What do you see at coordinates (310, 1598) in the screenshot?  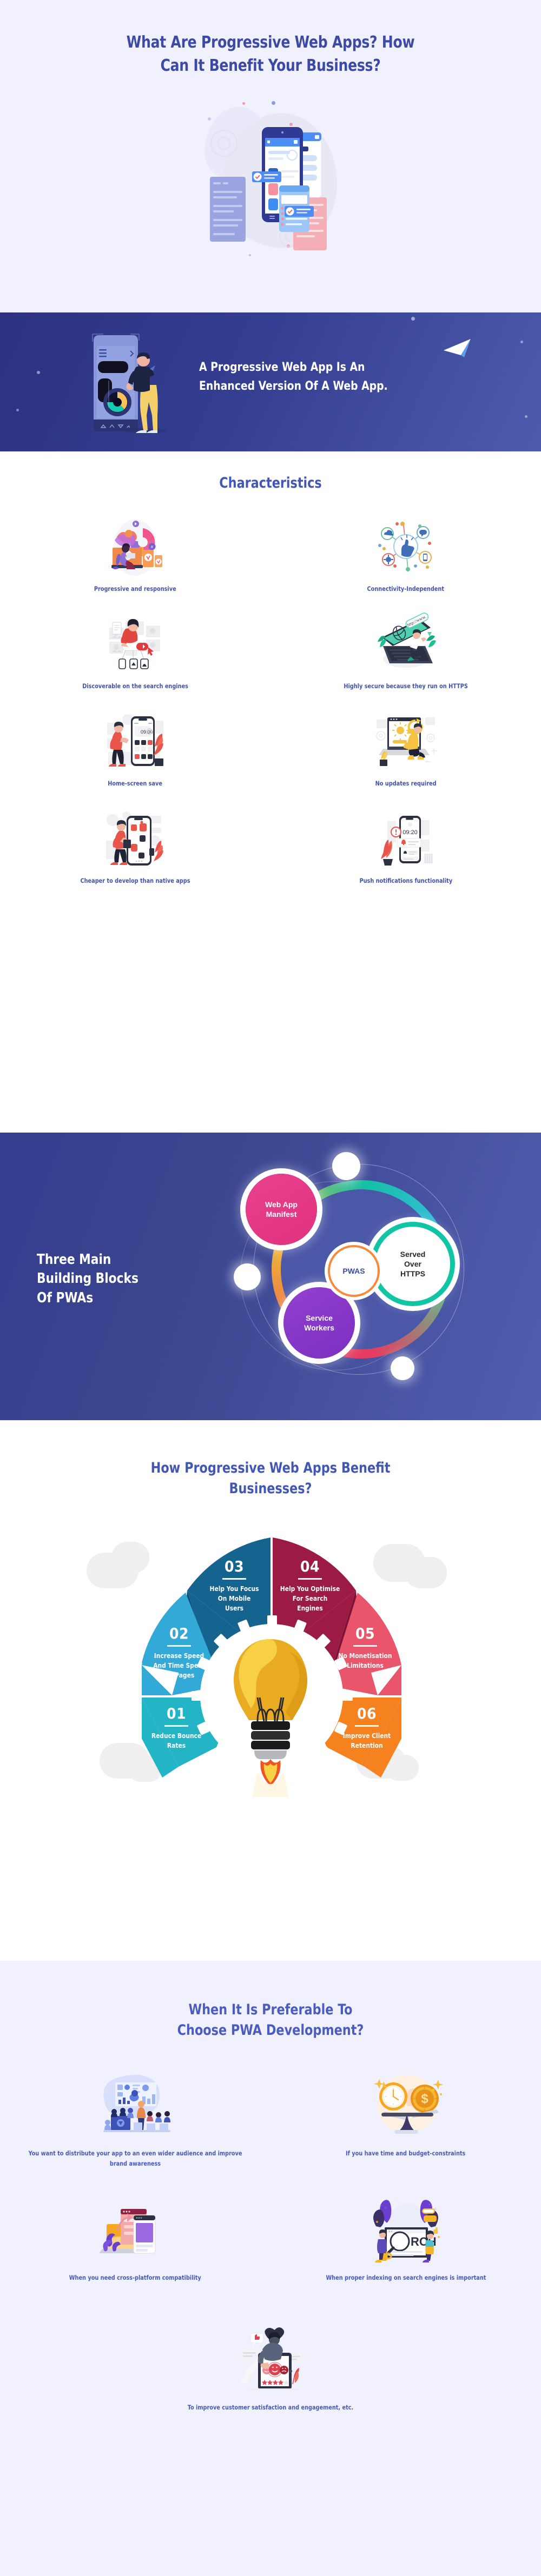 I see `segment-text-line: For Search` at bounding box center [310, 1598].